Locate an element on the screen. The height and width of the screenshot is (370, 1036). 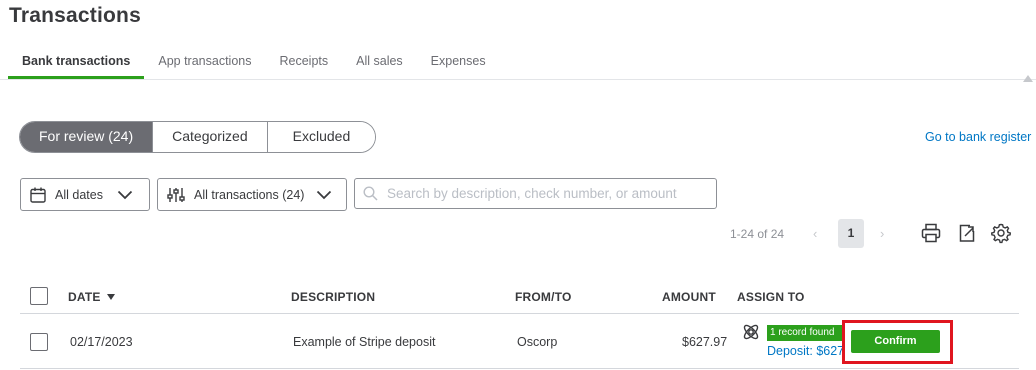
previous-page-button: ‹ is located at coordinates (815, 233).